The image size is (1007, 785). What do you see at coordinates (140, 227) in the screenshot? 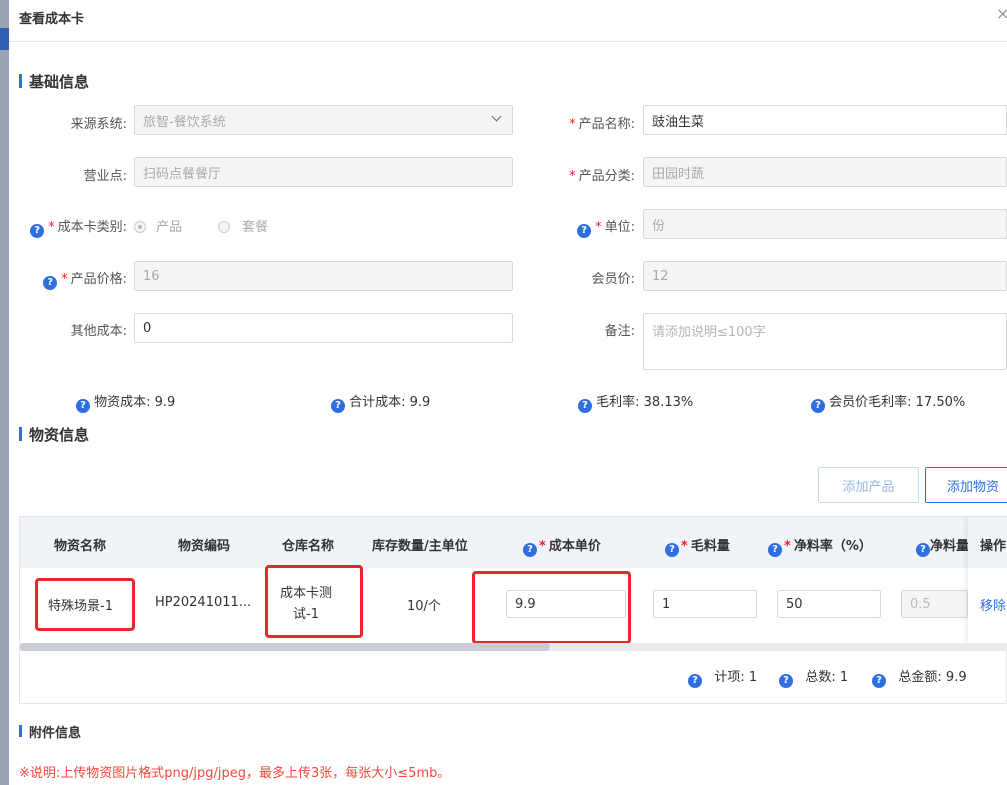
I see `radio-checked-icon` at bounding box center [140, 227].